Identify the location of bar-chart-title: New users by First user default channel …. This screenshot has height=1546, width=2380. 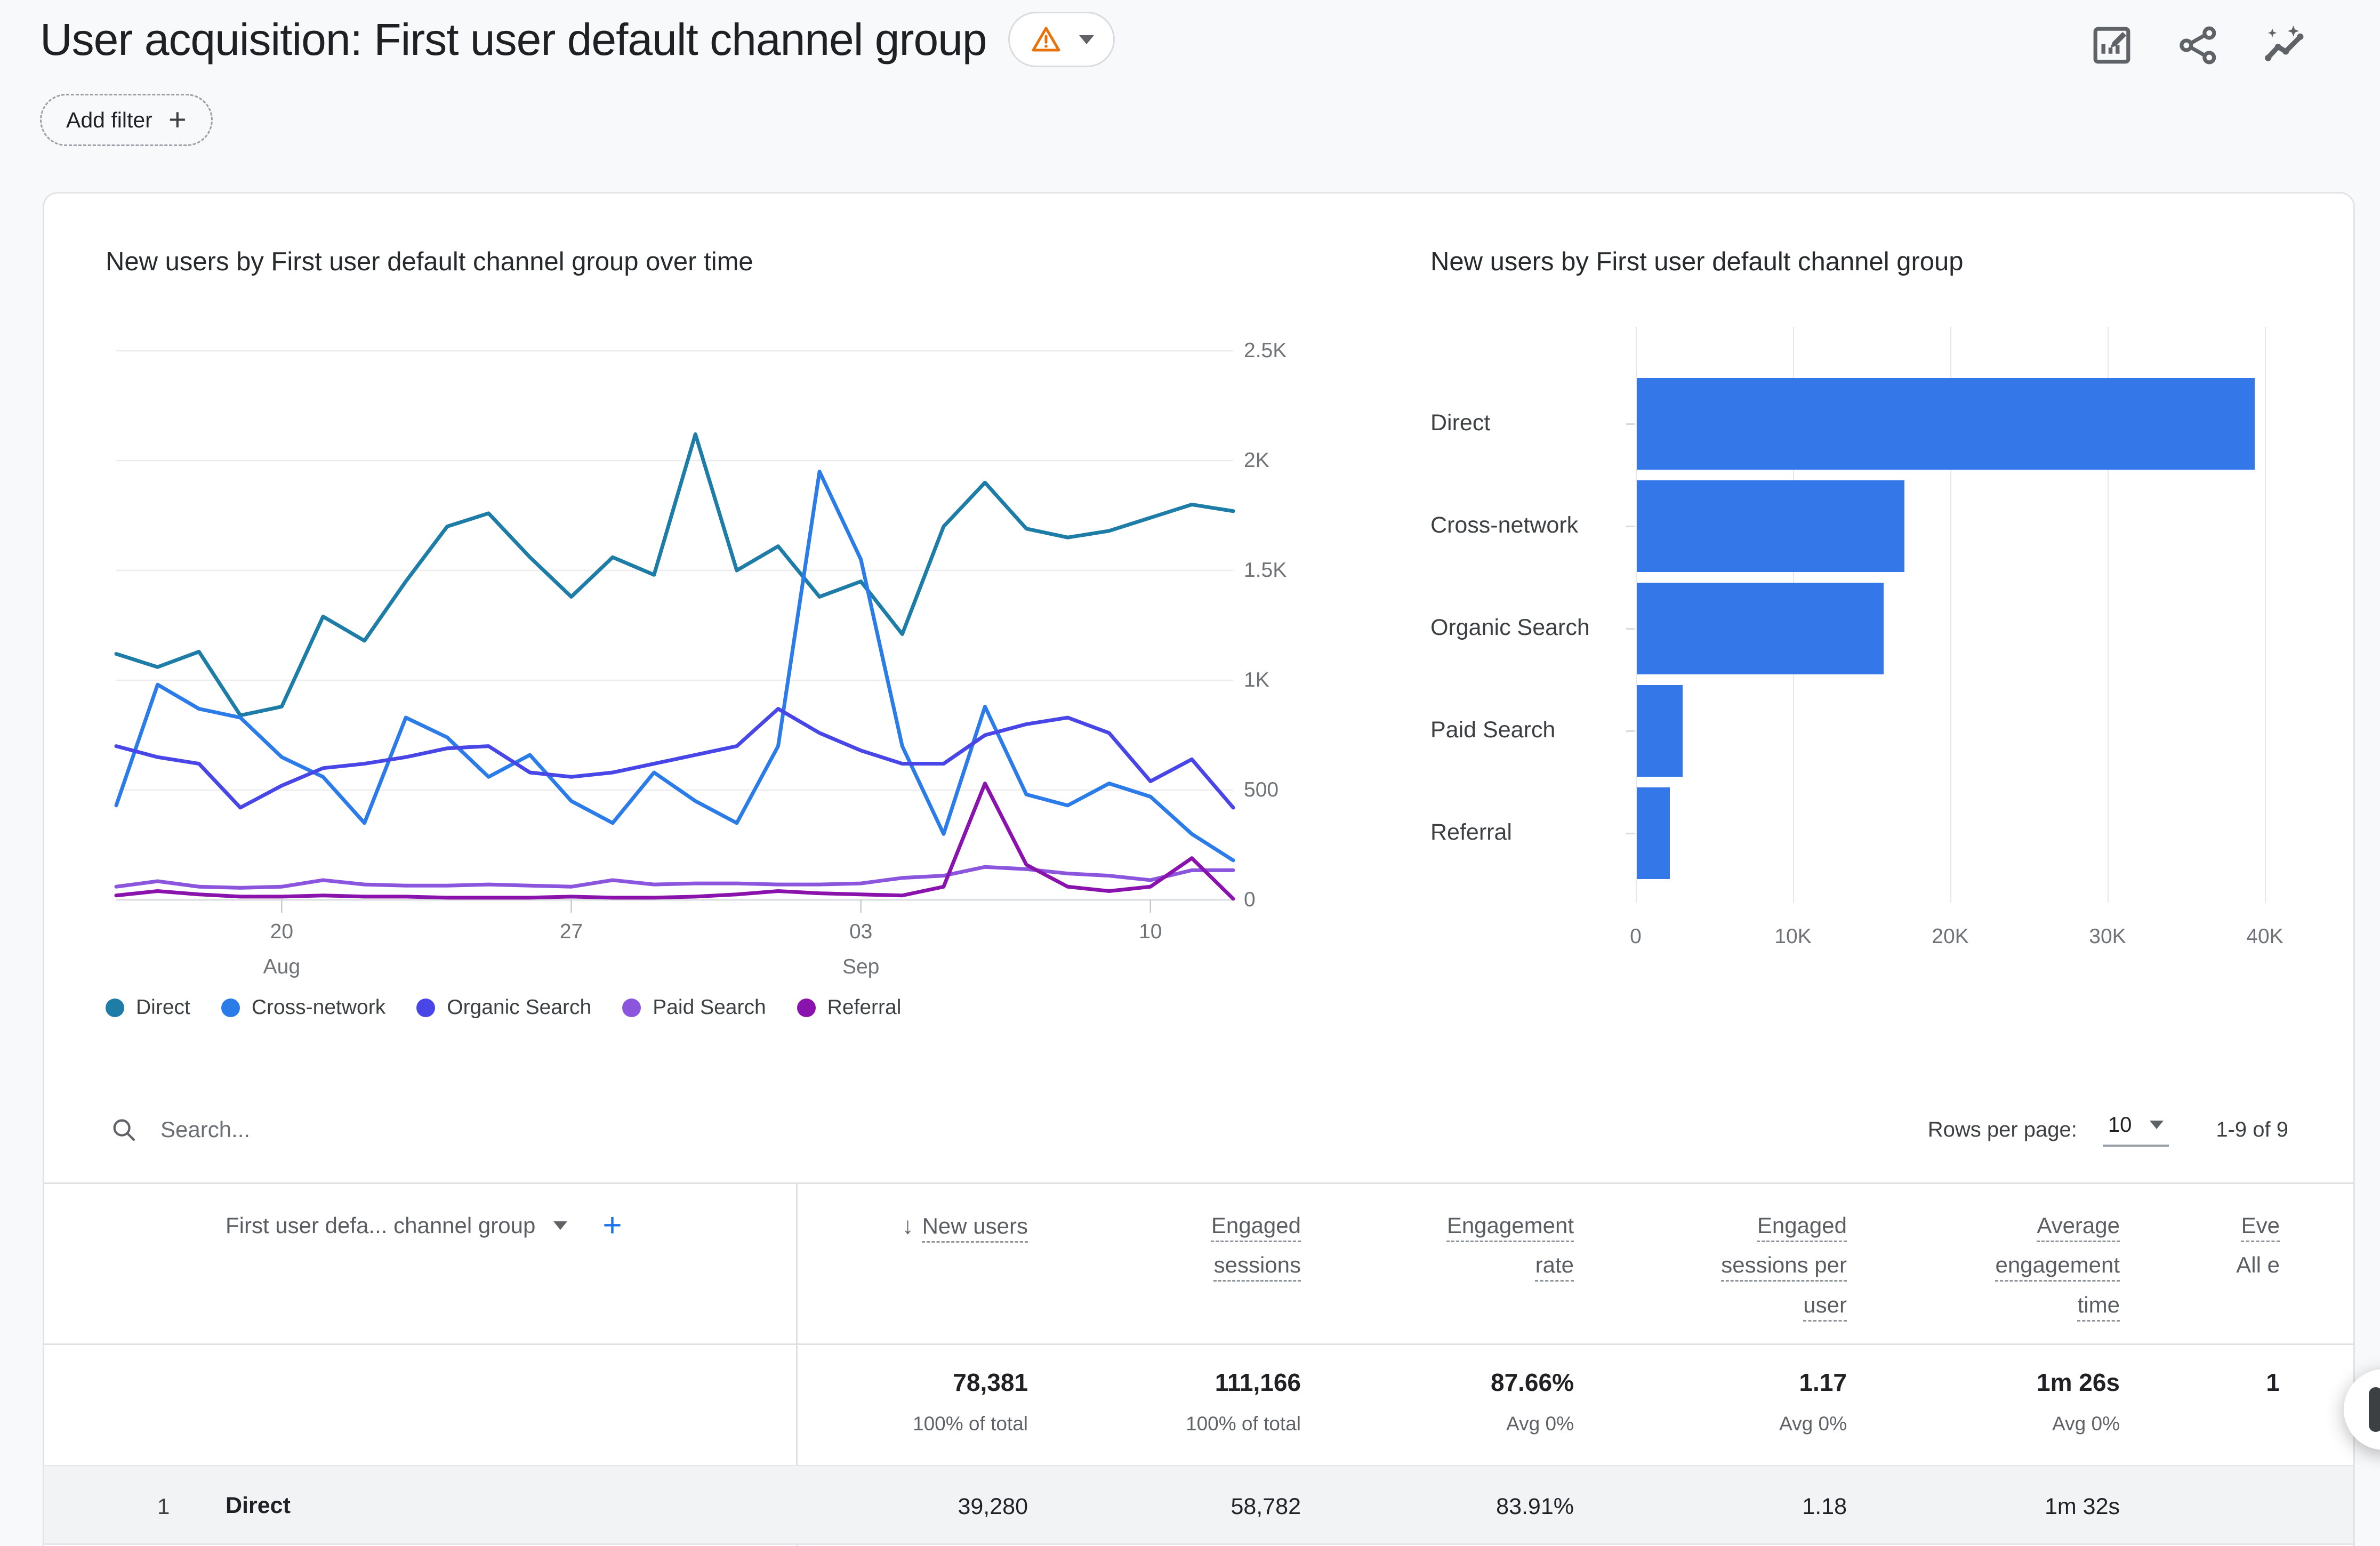
(1697, 261).